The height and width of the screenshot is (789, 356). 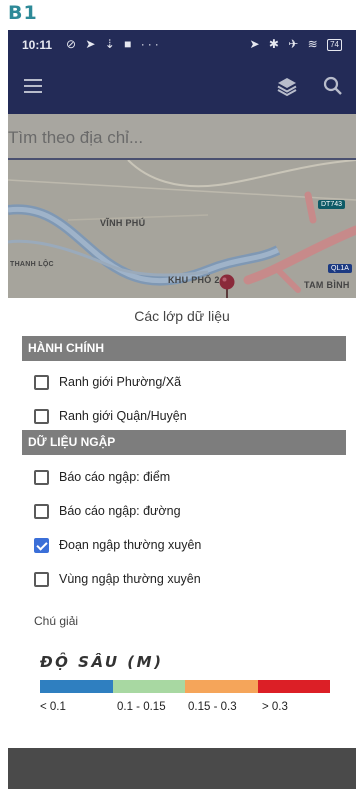 I want to click on road-badge: DT743, so click(x=332, y=204).